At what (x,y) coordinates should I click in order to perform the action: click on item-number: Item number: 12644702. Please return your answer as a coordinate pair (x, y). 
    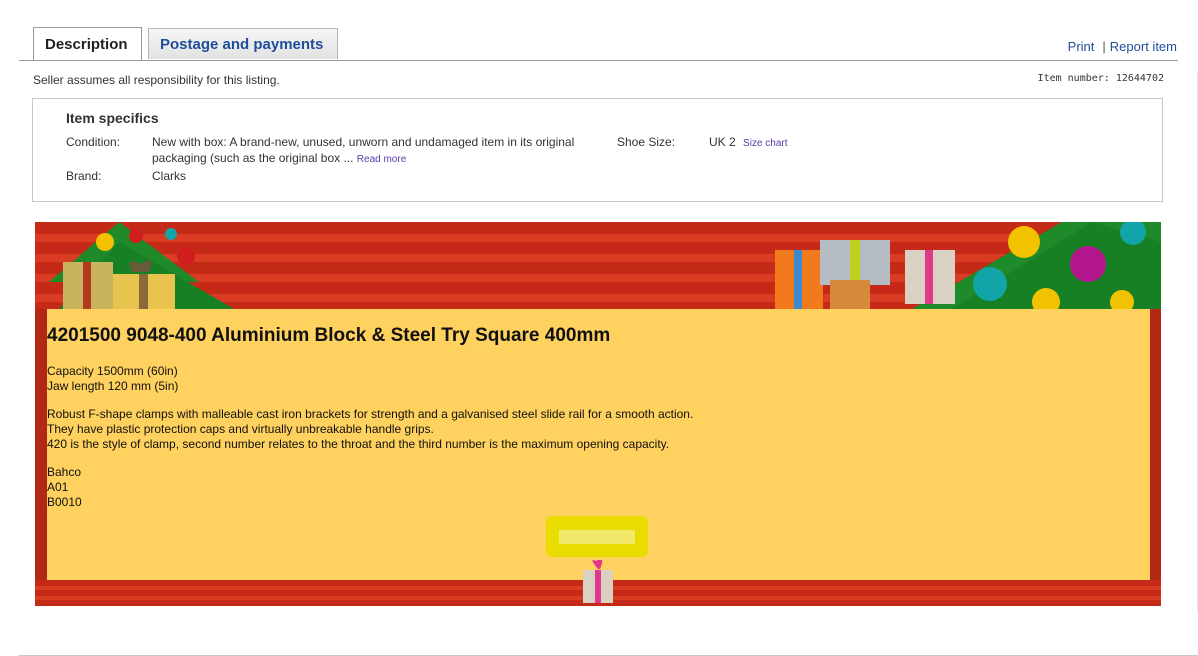
    Looking at the image, I should click on (1100, 78).